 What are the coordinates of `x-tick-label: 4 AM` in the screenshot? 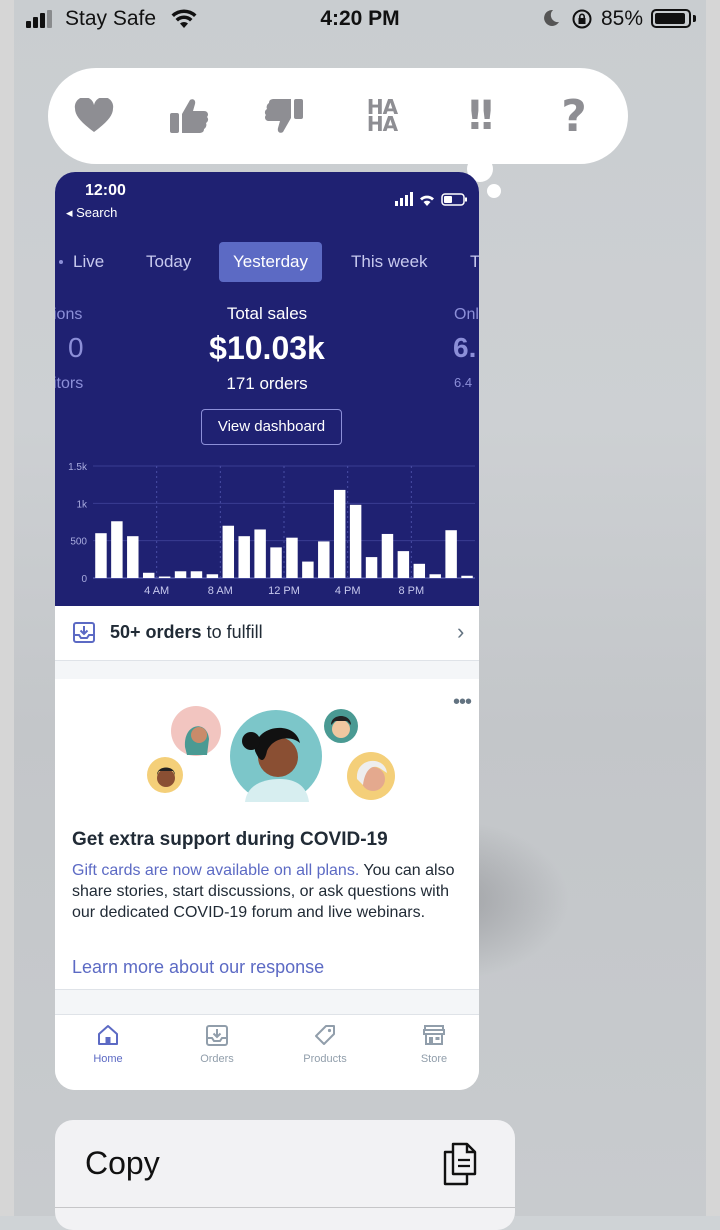 It's located at (156, 591).